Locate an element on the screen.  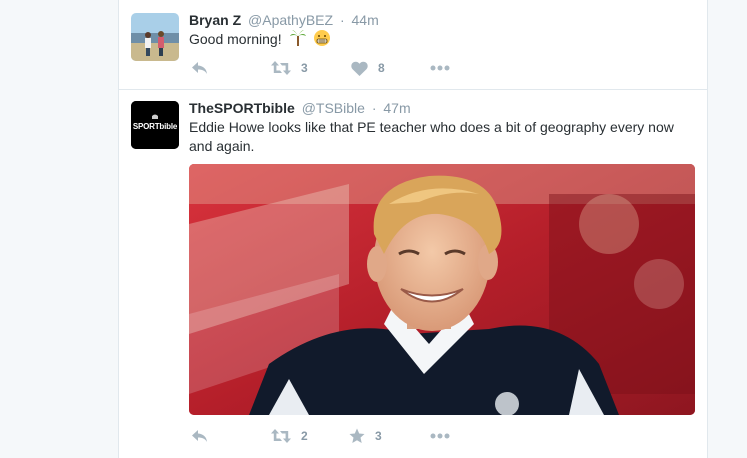
favorite-button: 3 is located at coordinates (365, 436).